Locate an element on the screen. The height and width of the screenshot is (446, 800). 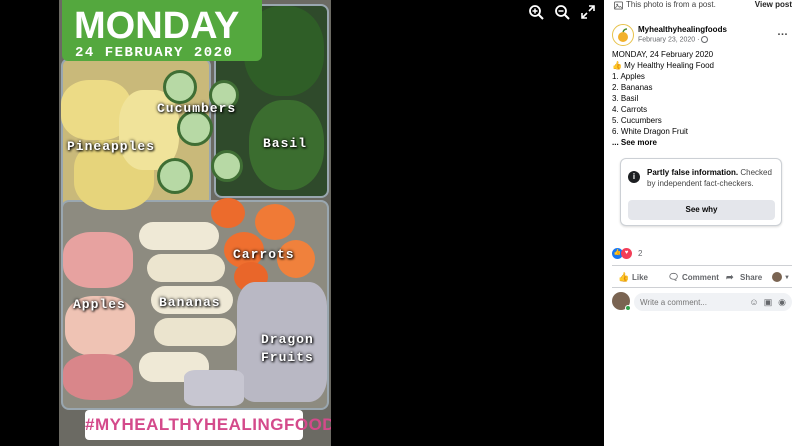
online-status-dot is located at coordinates (628, 308).